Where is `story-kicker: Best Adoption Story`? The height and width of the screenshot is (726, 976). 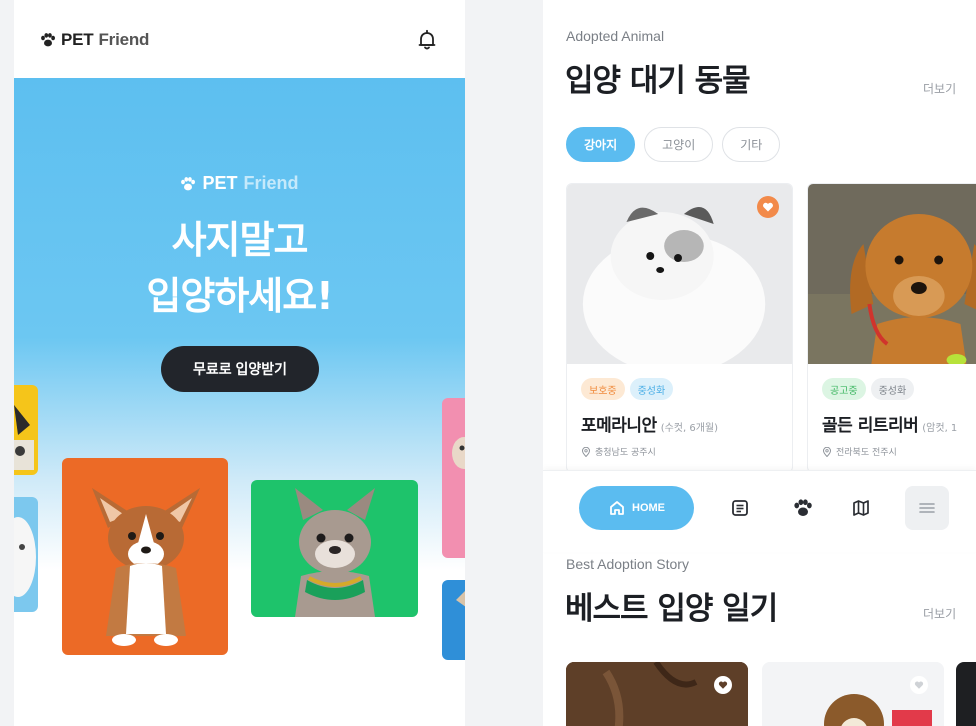 story-kicker: Best Adoption Story is located at coordinates (627, 564).